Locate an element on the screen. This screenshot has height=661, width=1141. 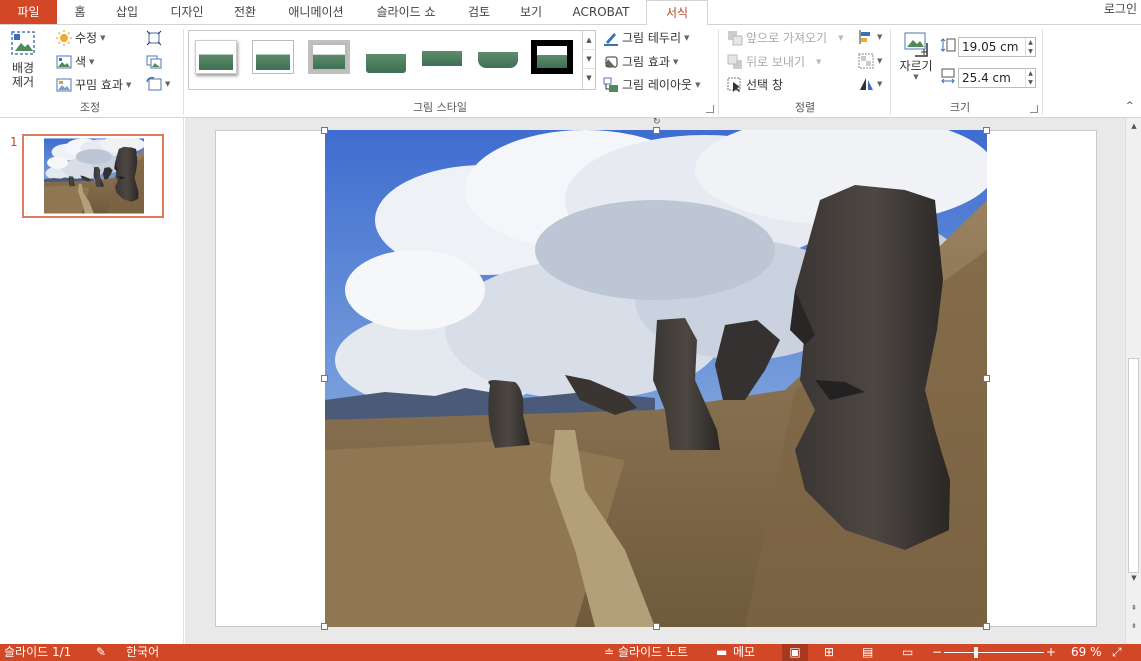
change-picture-icon is located at coordinates (154, 62).